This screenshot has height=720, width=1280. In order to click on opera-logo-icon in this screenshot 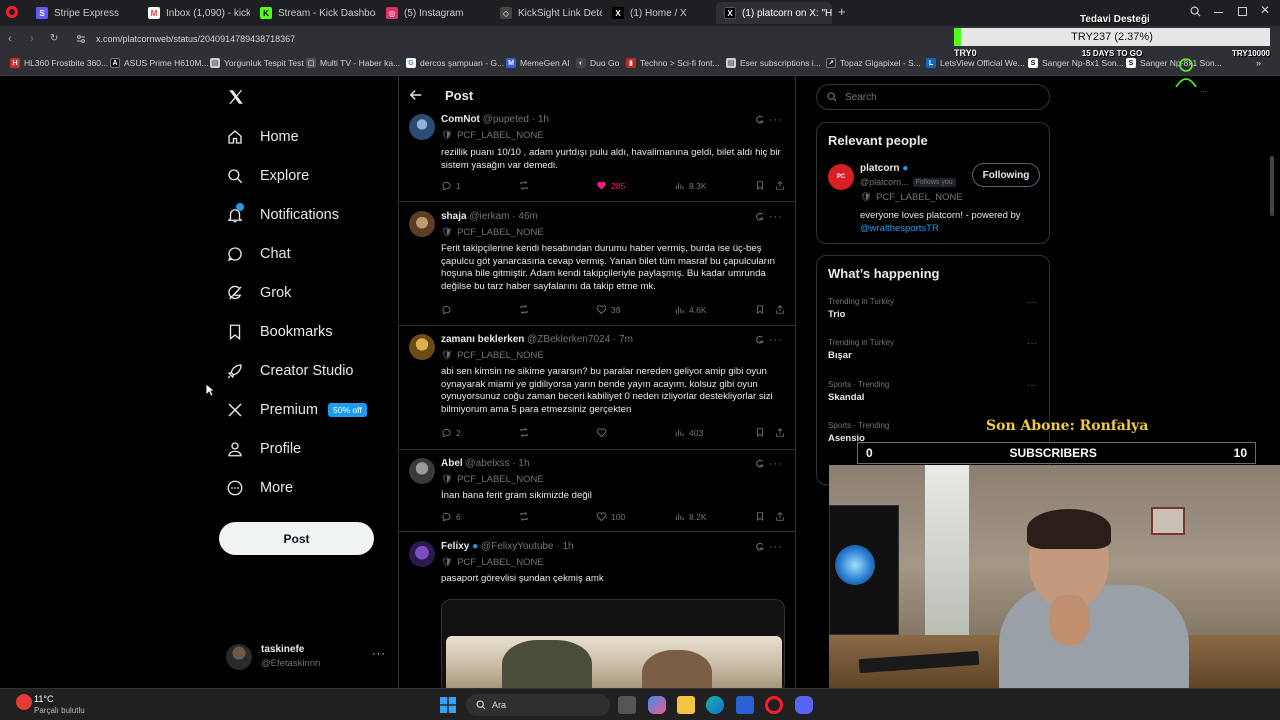, I will do `click(12, 12)`.